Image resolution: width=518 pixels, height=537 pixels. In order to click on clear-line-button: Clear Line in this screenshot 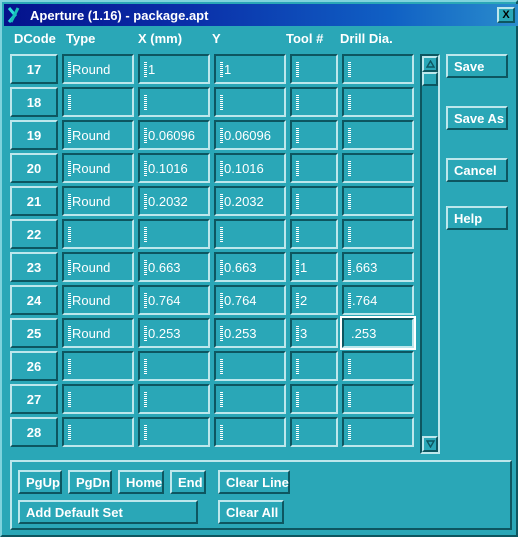, I will do `click(254, 482)`.